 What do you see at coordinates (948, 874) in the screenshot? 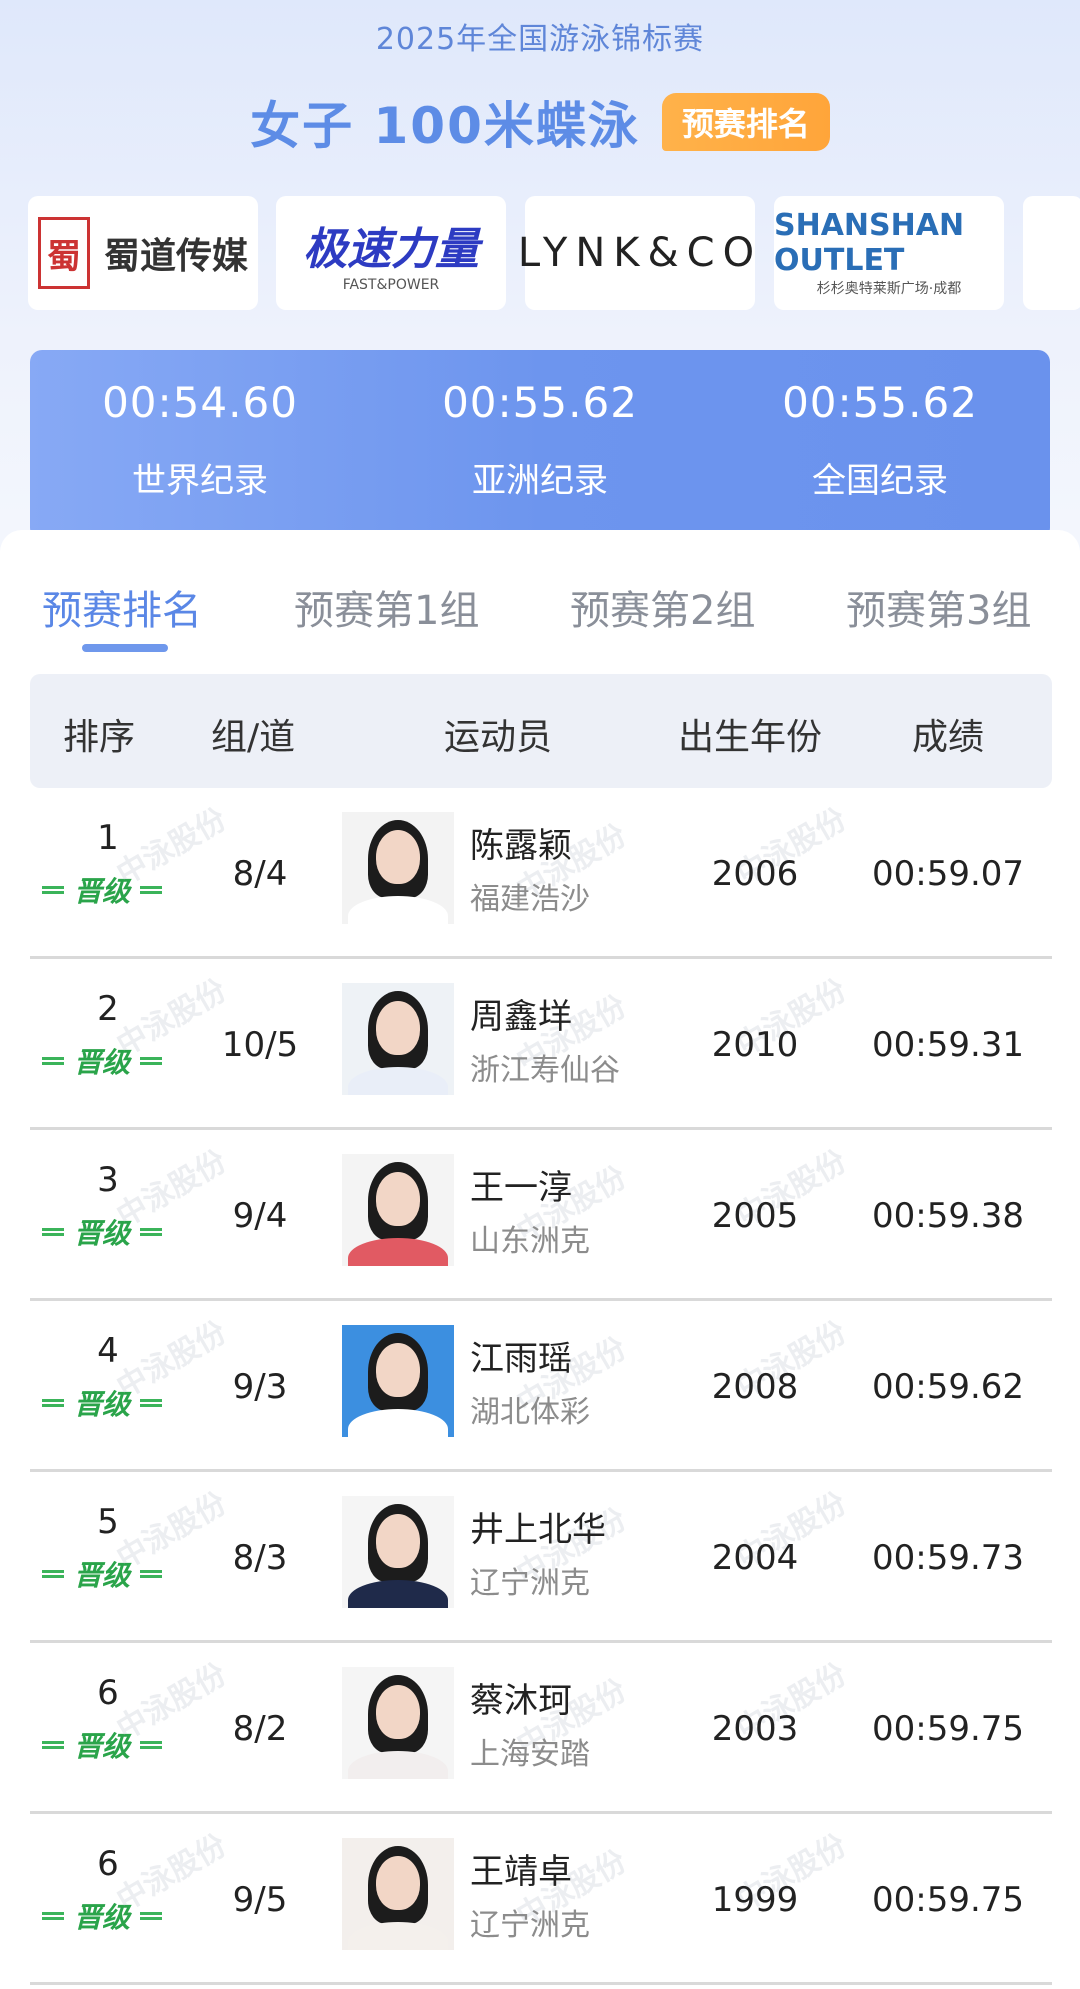
I see `result-time: 00:59.07` at bounding box center [948, 874].